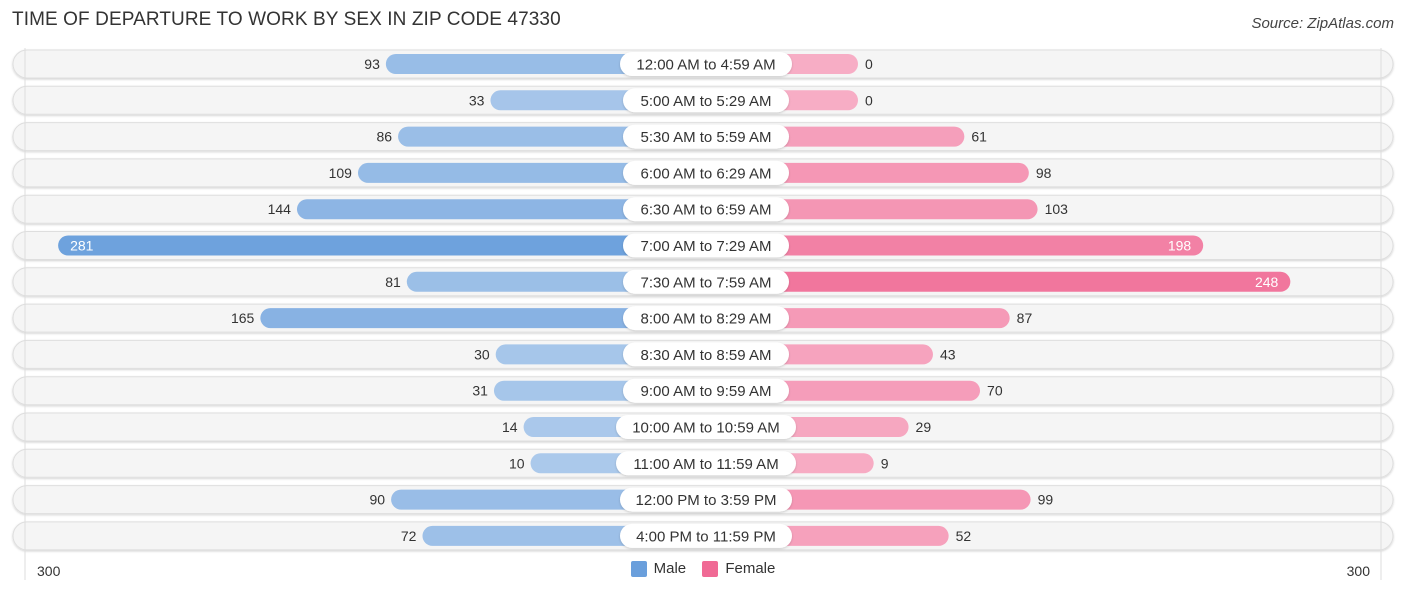 This screenshot has height=595, width=1406. I want to click on value-label-female: 9, so click(885, 463).